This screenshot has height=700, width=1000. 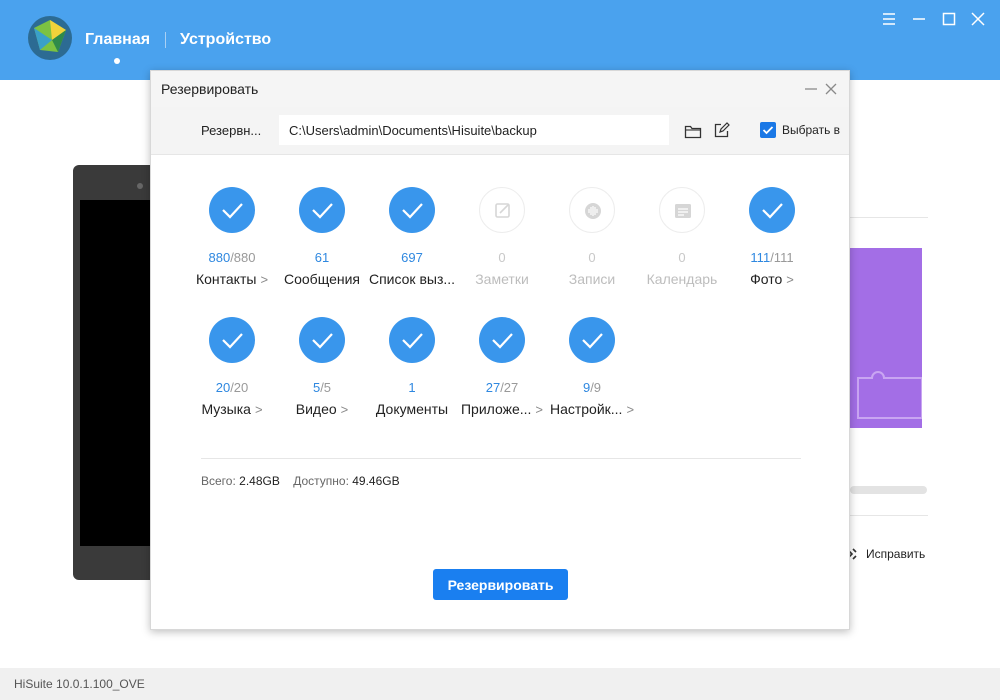 What do you see at coordinates (896, 554) in the screenshot?
I see `fix-label: Исправить` at bounding box center [896, 554].